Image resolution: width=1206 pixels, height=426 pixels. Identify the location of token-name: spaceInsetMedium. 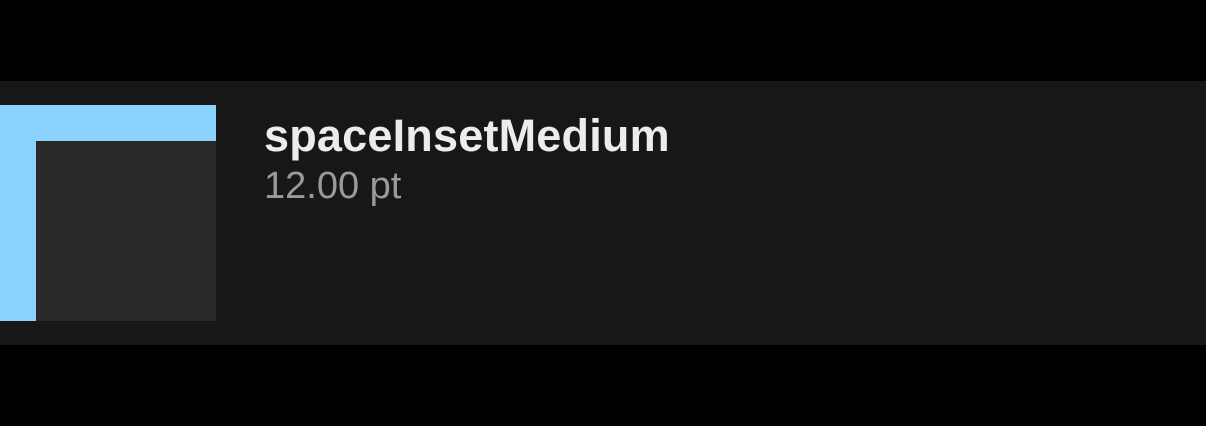
(467, 135).